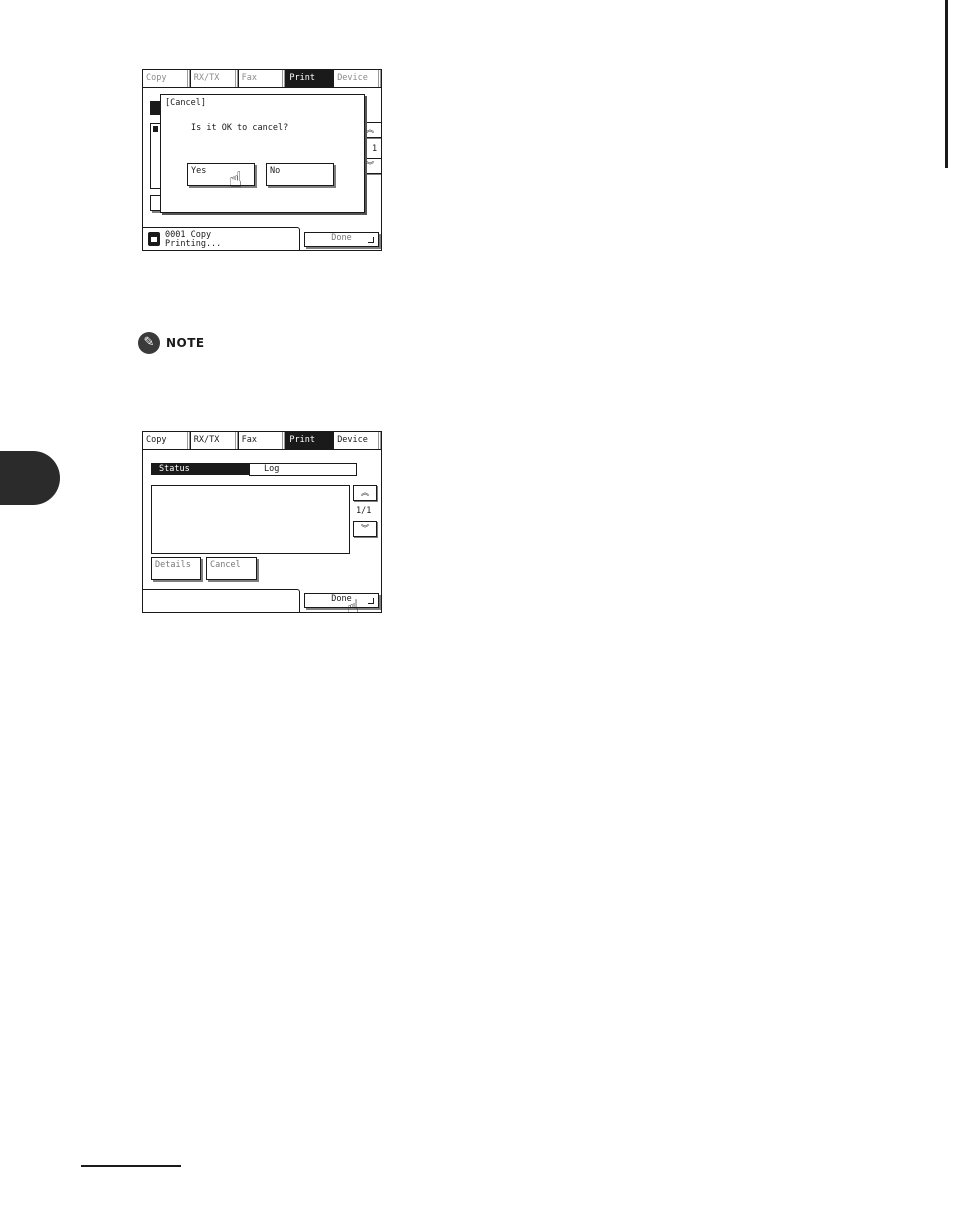 The width and height of the screenshot is (954, 1227). I want to click on footer-rule, so click(131, 1166).